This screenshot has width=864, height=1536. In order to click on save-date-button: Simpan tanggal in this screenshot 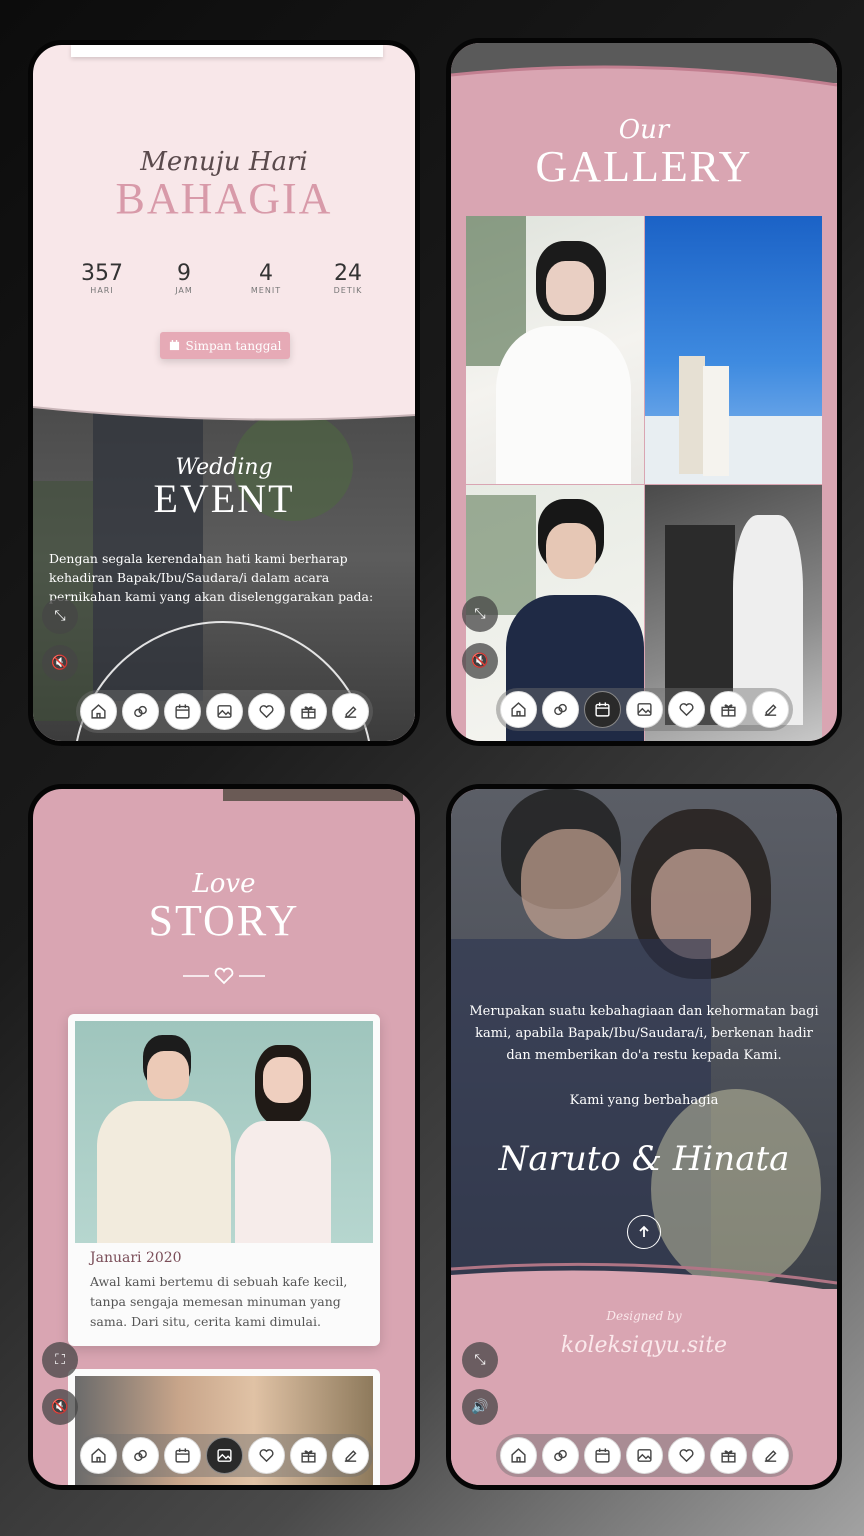, I will do `click(225, 345)`.